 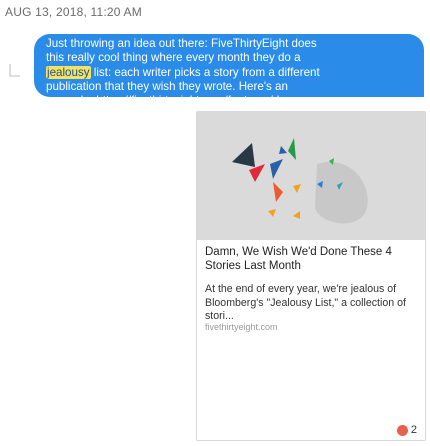 What do you see at coordinates (73, 12) in the screenshot?
I see `message-timestamp: AUG 13, 2018, 11:20 AM` at bounding box center [73, 12].